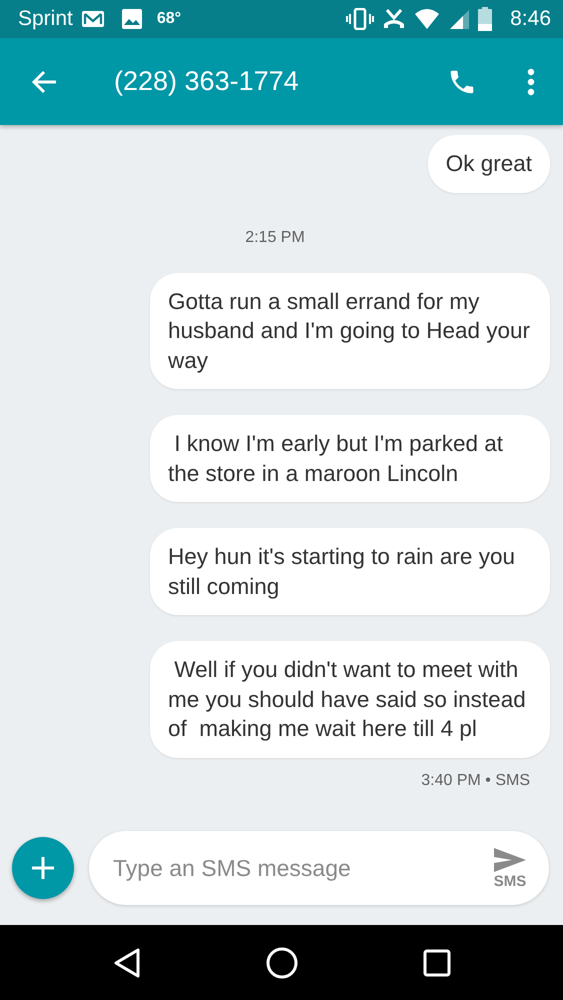 Image resolution: width=563 pixels, height=1000 pixels. Describe the element at coordinates (437, 963) in the screenshot. I see `recents-icon` at that location.